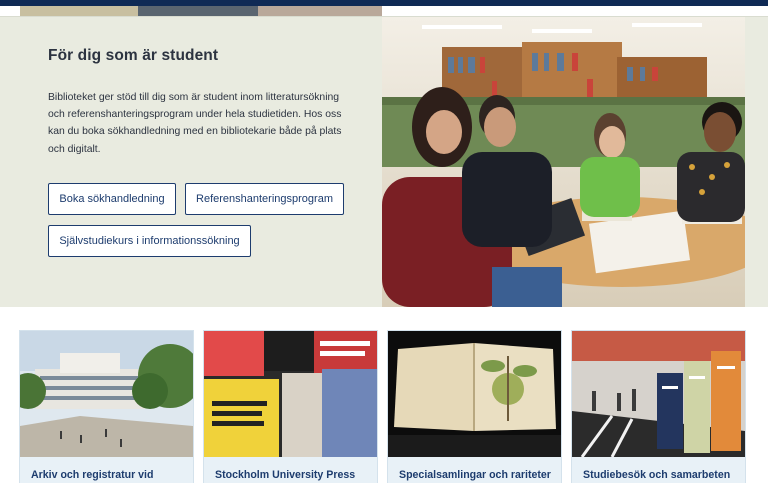 The height and width of the screenshot is (483, 768). I want to click on card-label: Stockholm University Press, so click(285, 475).